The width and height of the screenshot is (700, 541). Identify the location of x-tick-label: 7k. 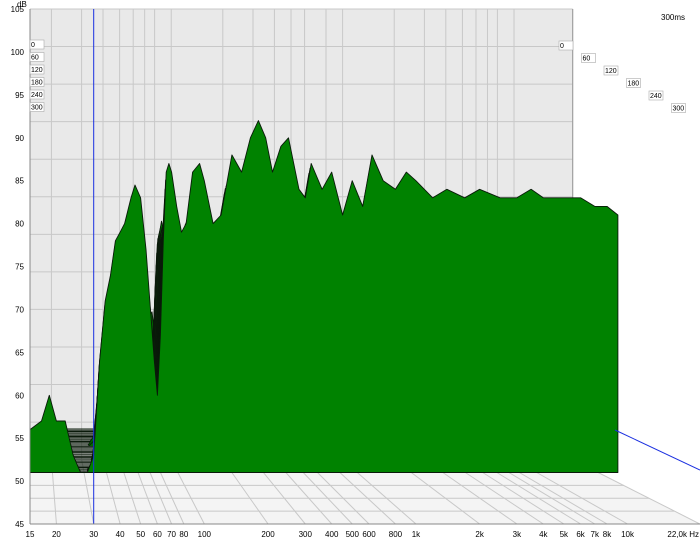
(595, 534).